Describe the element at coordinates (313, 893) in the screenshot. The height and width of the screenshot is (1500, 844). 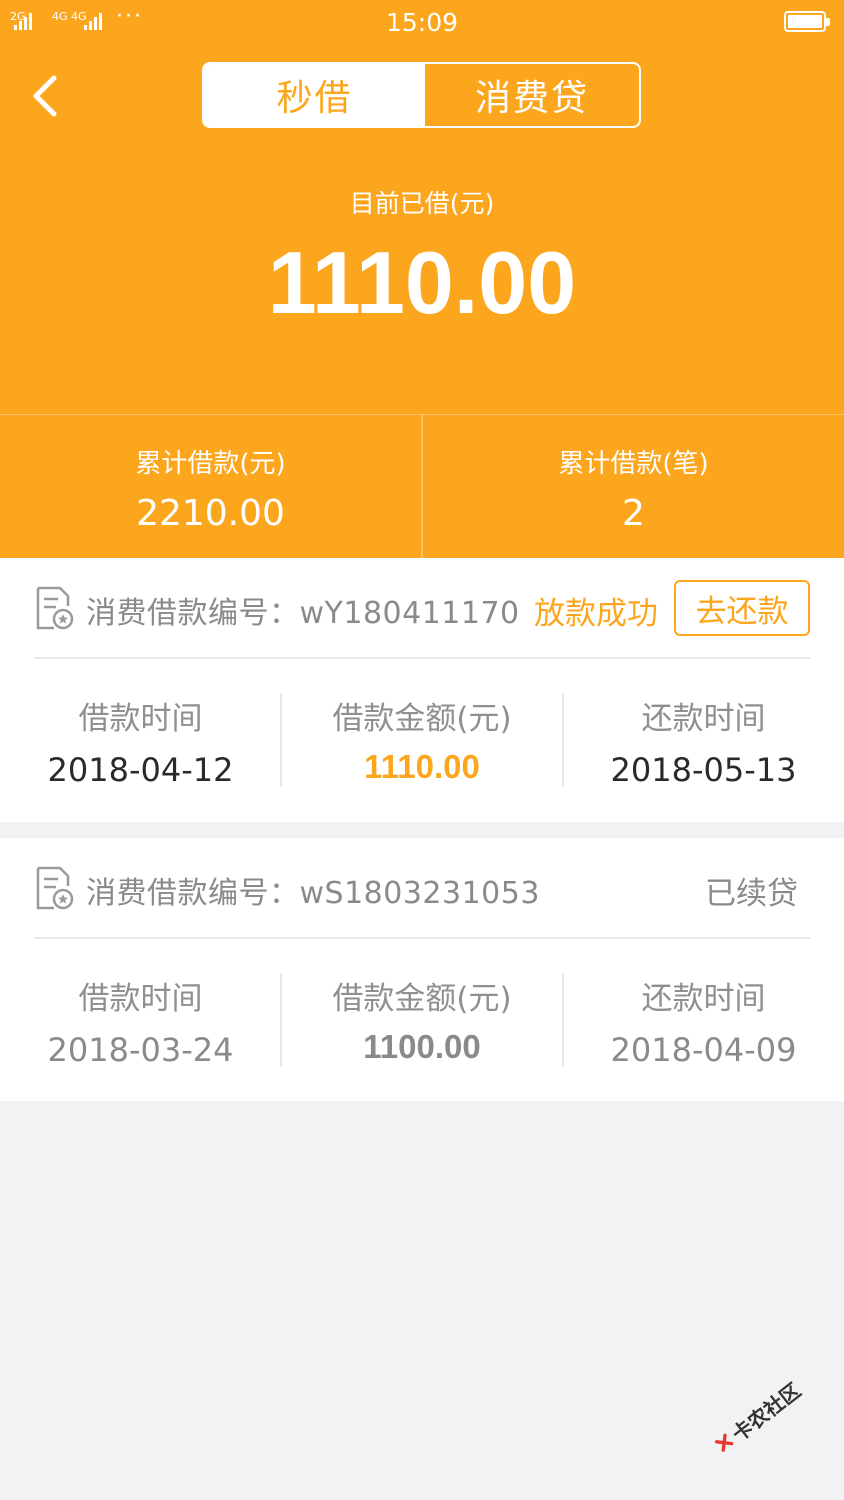
I see `loan-number: 消费借款编号：wS1803231053` at that location.